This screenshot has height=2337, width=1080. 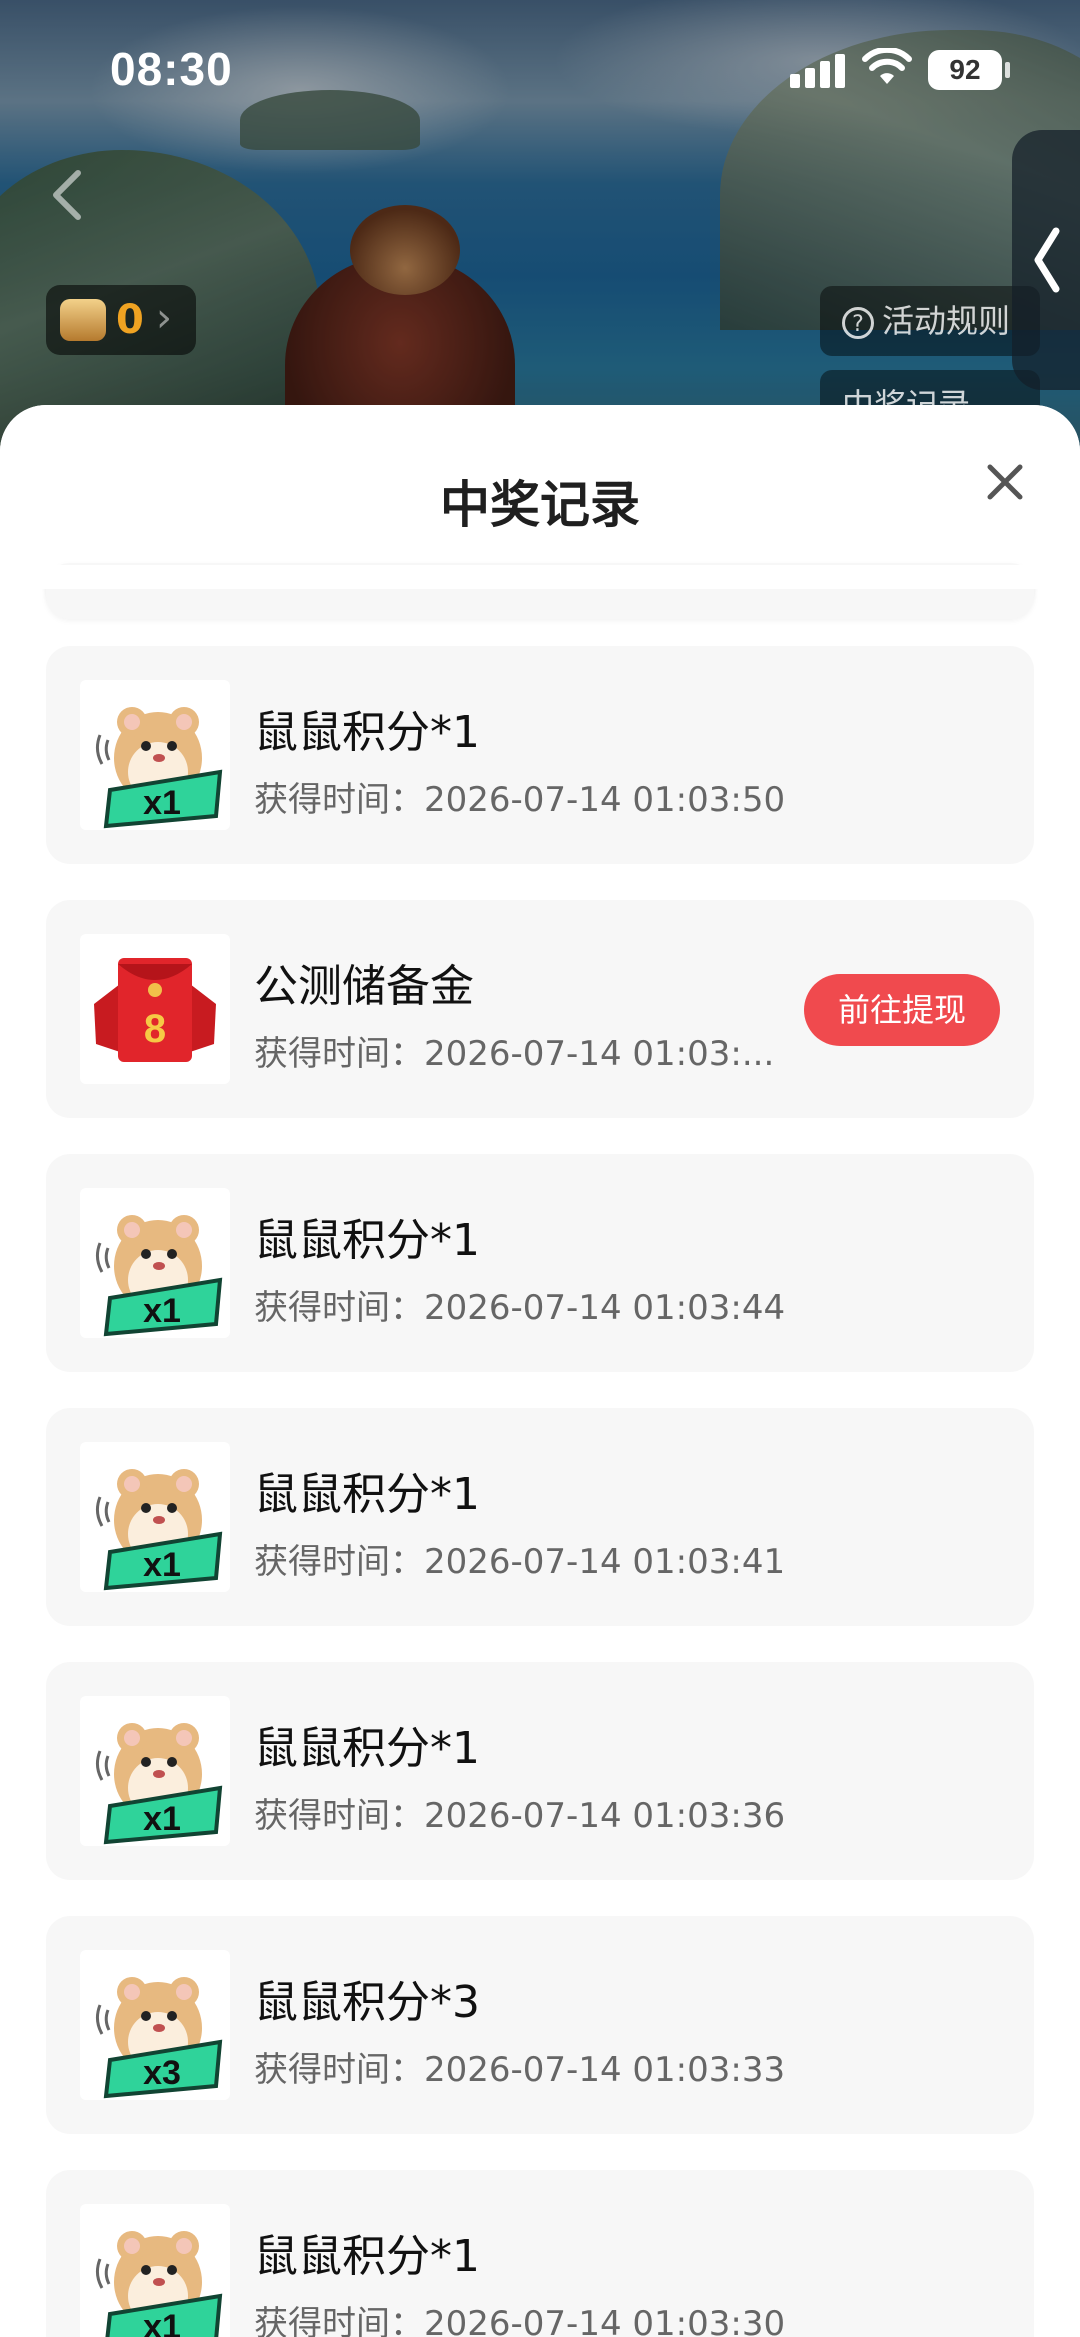 What do you see at coordinates (965, 70) in the screenshot?
I see `battery-indicator: 92` at bounding box center [965, 70].